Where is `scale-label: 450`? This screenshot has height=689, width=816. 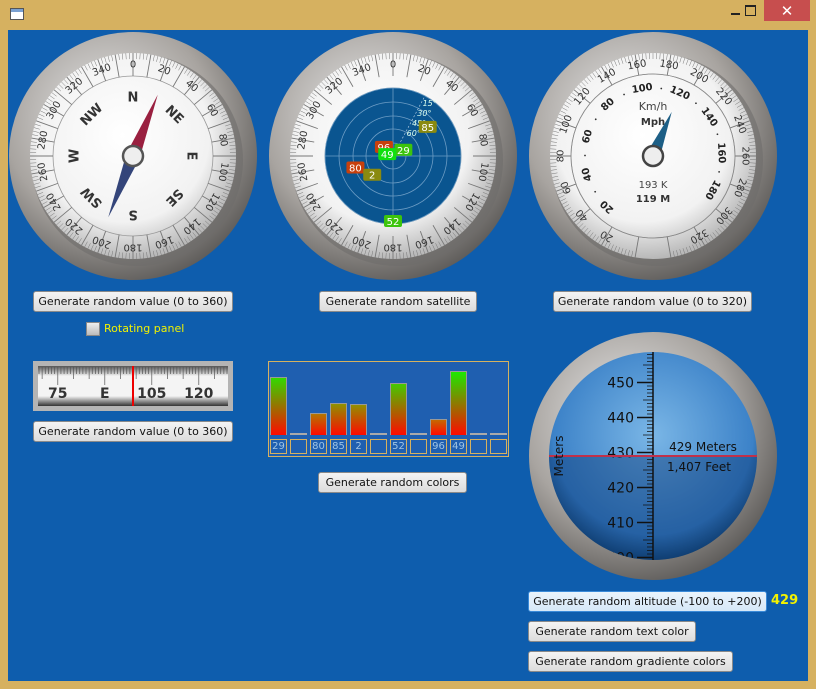
scale-label: 450 is located at coordinates (620, 384).